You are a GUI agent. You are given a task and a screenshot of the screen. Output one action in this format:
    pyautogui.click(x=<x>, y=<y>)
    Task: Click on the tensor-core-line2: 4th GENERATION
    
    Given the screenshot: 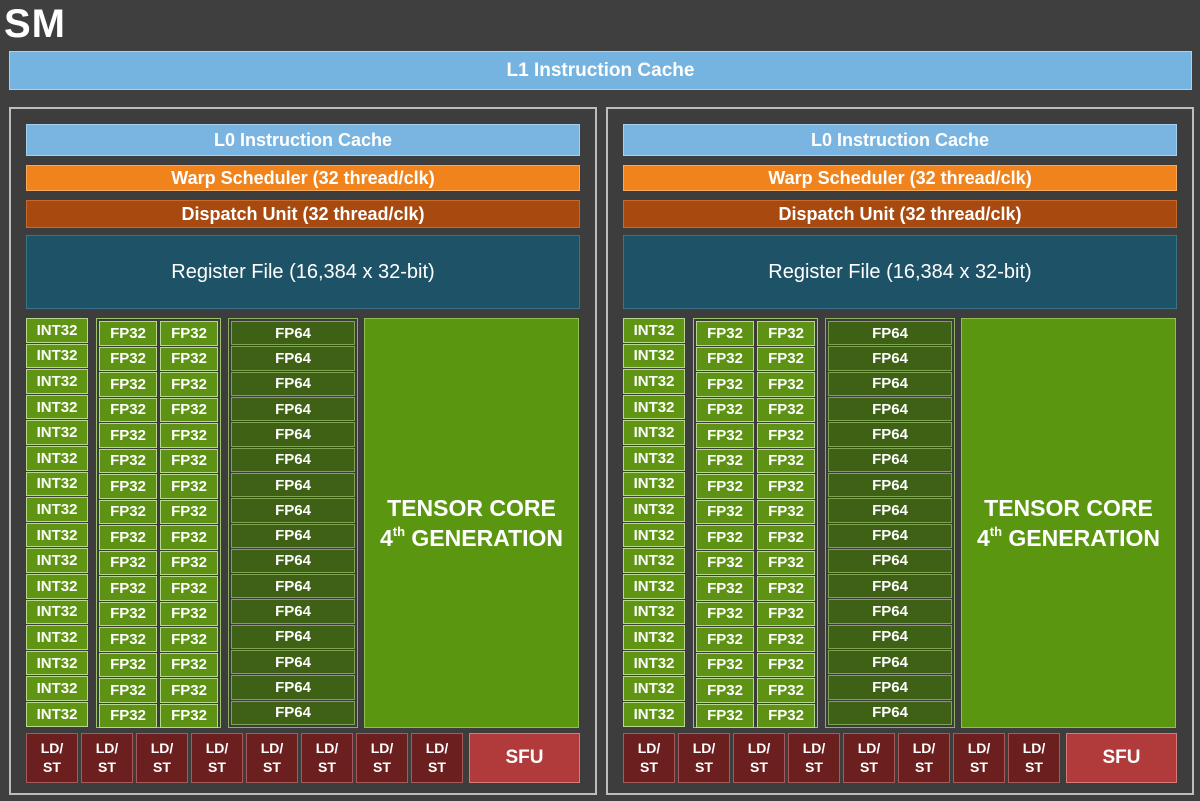 What is the action you would take?
    pyautogui.click(x=471, y=538)
    